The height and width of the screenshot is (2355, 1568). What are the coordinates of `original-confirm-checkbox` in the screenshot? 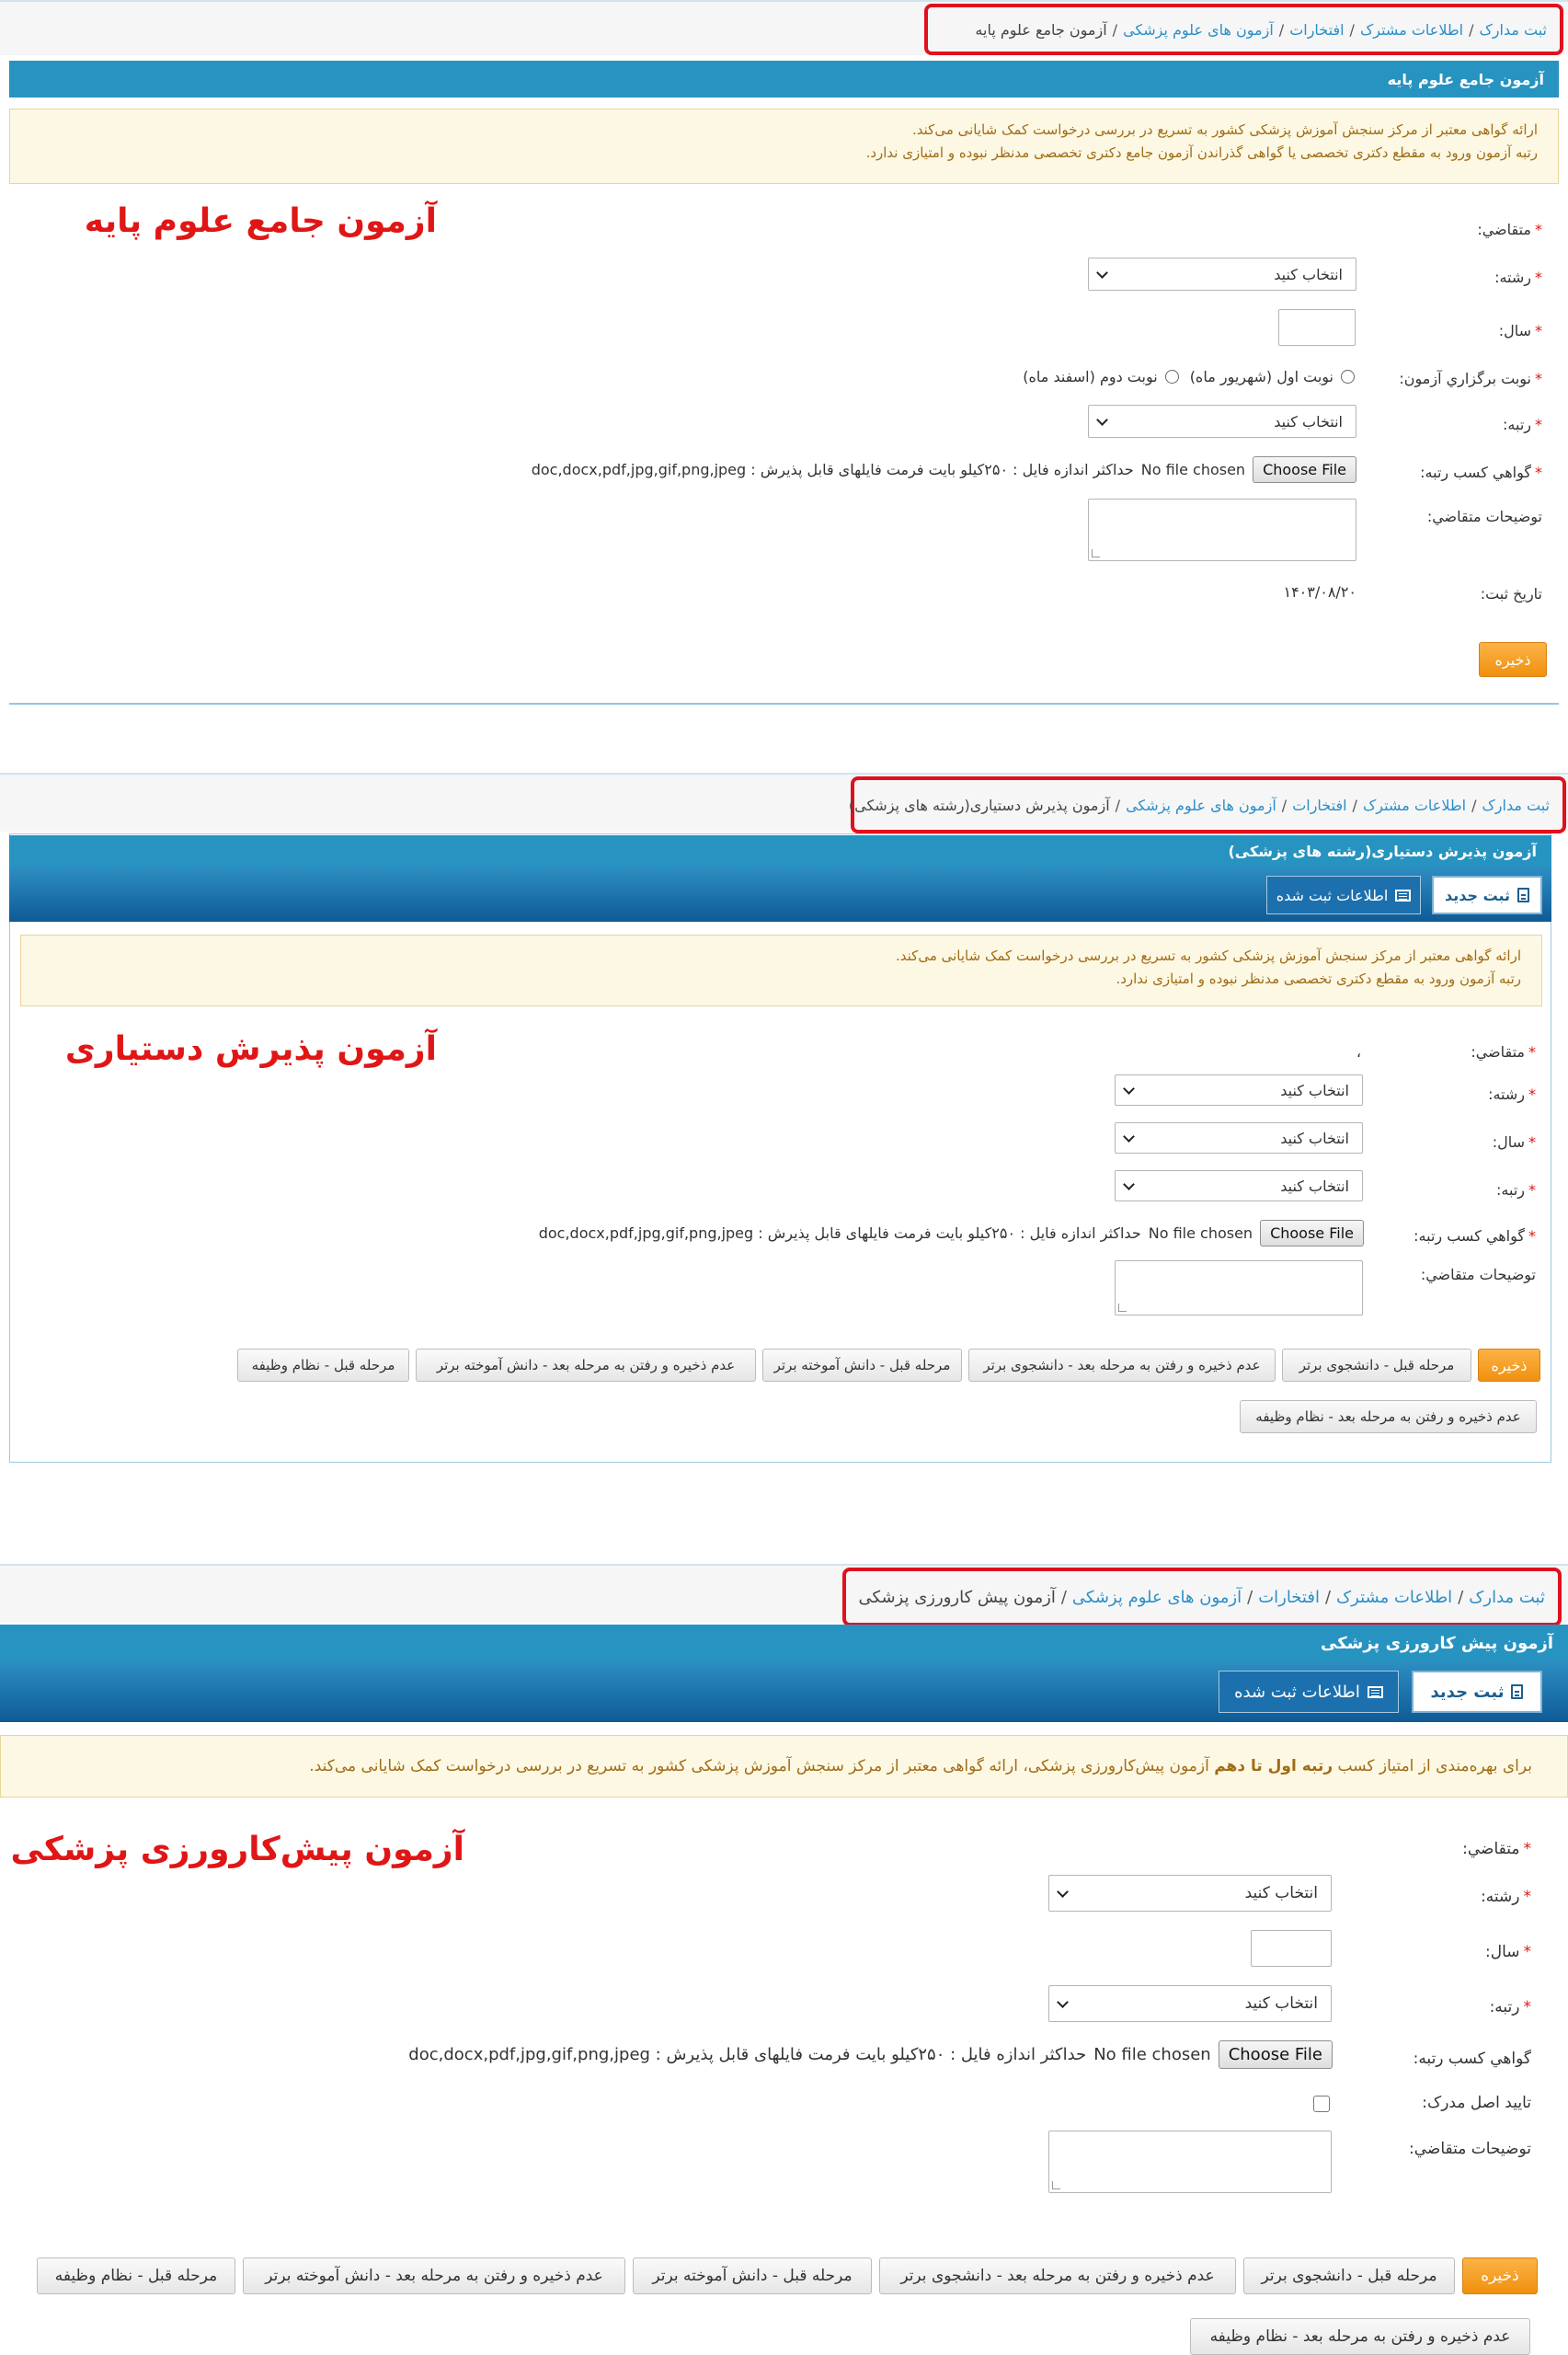 It's located at (1321, 2104).